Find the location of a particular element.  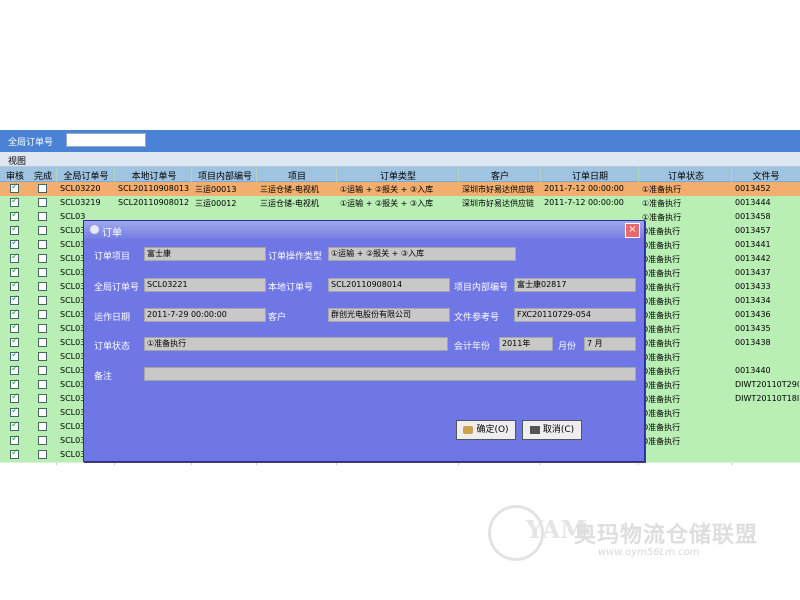

column-header: 项目 is located at coordinates (297, 175).